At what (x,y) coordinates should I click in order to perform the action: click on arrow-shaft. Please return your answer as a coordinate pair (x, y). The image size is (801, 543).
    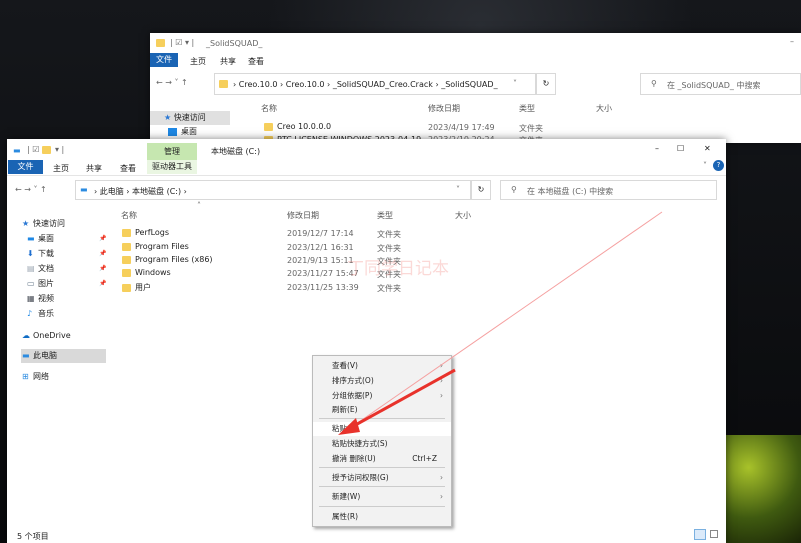
    Looking at the image, I should click on (402, 399).